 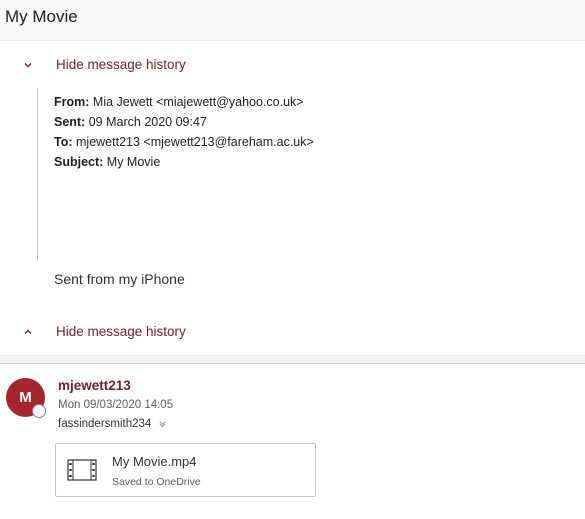 What do you see at coordinates (292, 20) in the screenshot?
I see `title-bar: My Movie` at bounding box center [292, 20].